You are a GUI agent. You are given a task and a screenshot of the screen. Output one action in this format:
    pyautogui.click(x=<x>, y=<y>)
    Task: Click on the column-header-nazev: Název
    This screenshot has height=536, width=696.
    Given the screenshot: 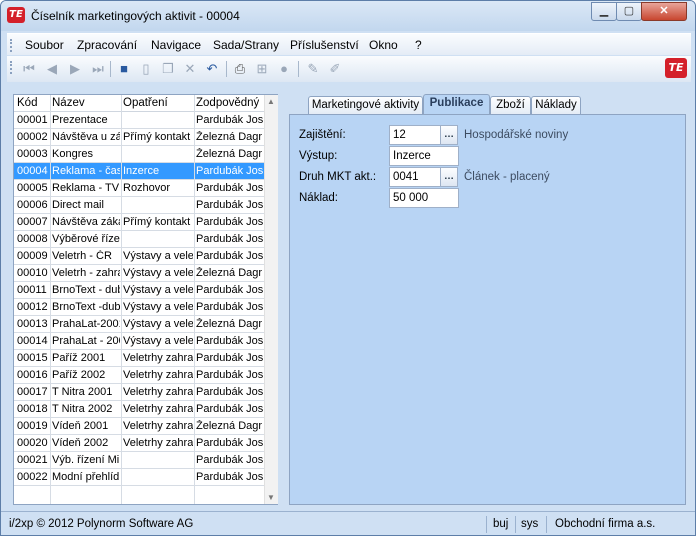 What is the action you would take?
    pyautogui.click(x=68, y=103)
    